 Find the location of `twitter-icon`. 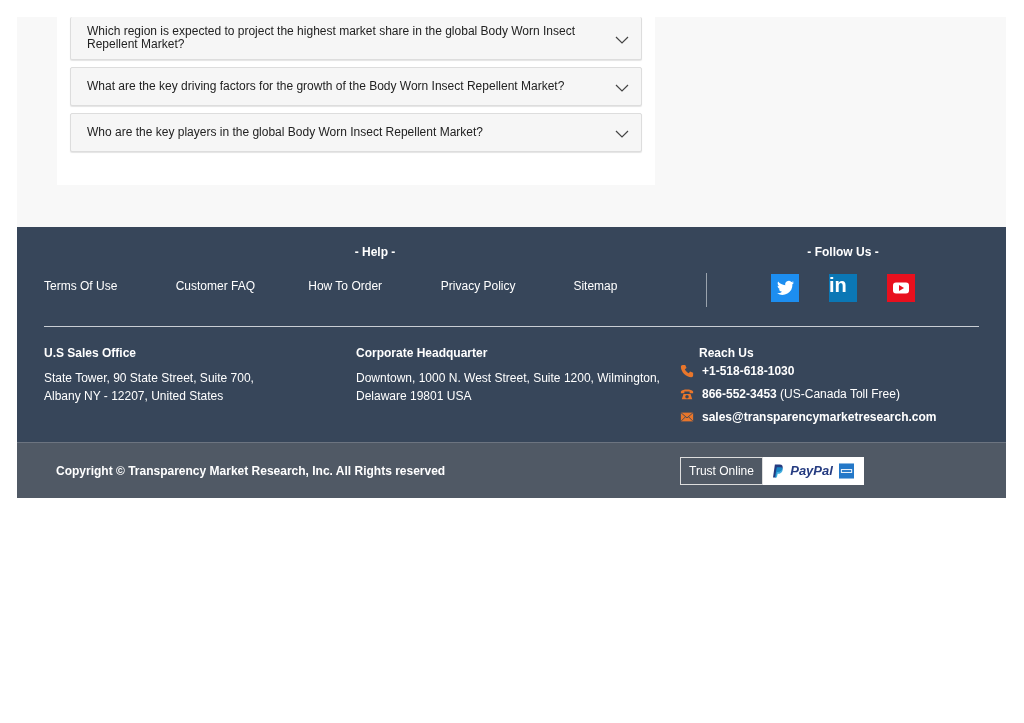

twitter-icon is located at coordinates (785, 288).